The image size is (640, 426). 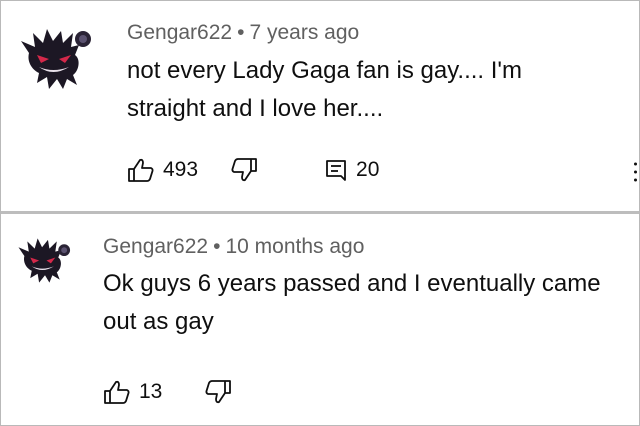 I want to click on comment-actions: 13, so click(x=167, y=392).